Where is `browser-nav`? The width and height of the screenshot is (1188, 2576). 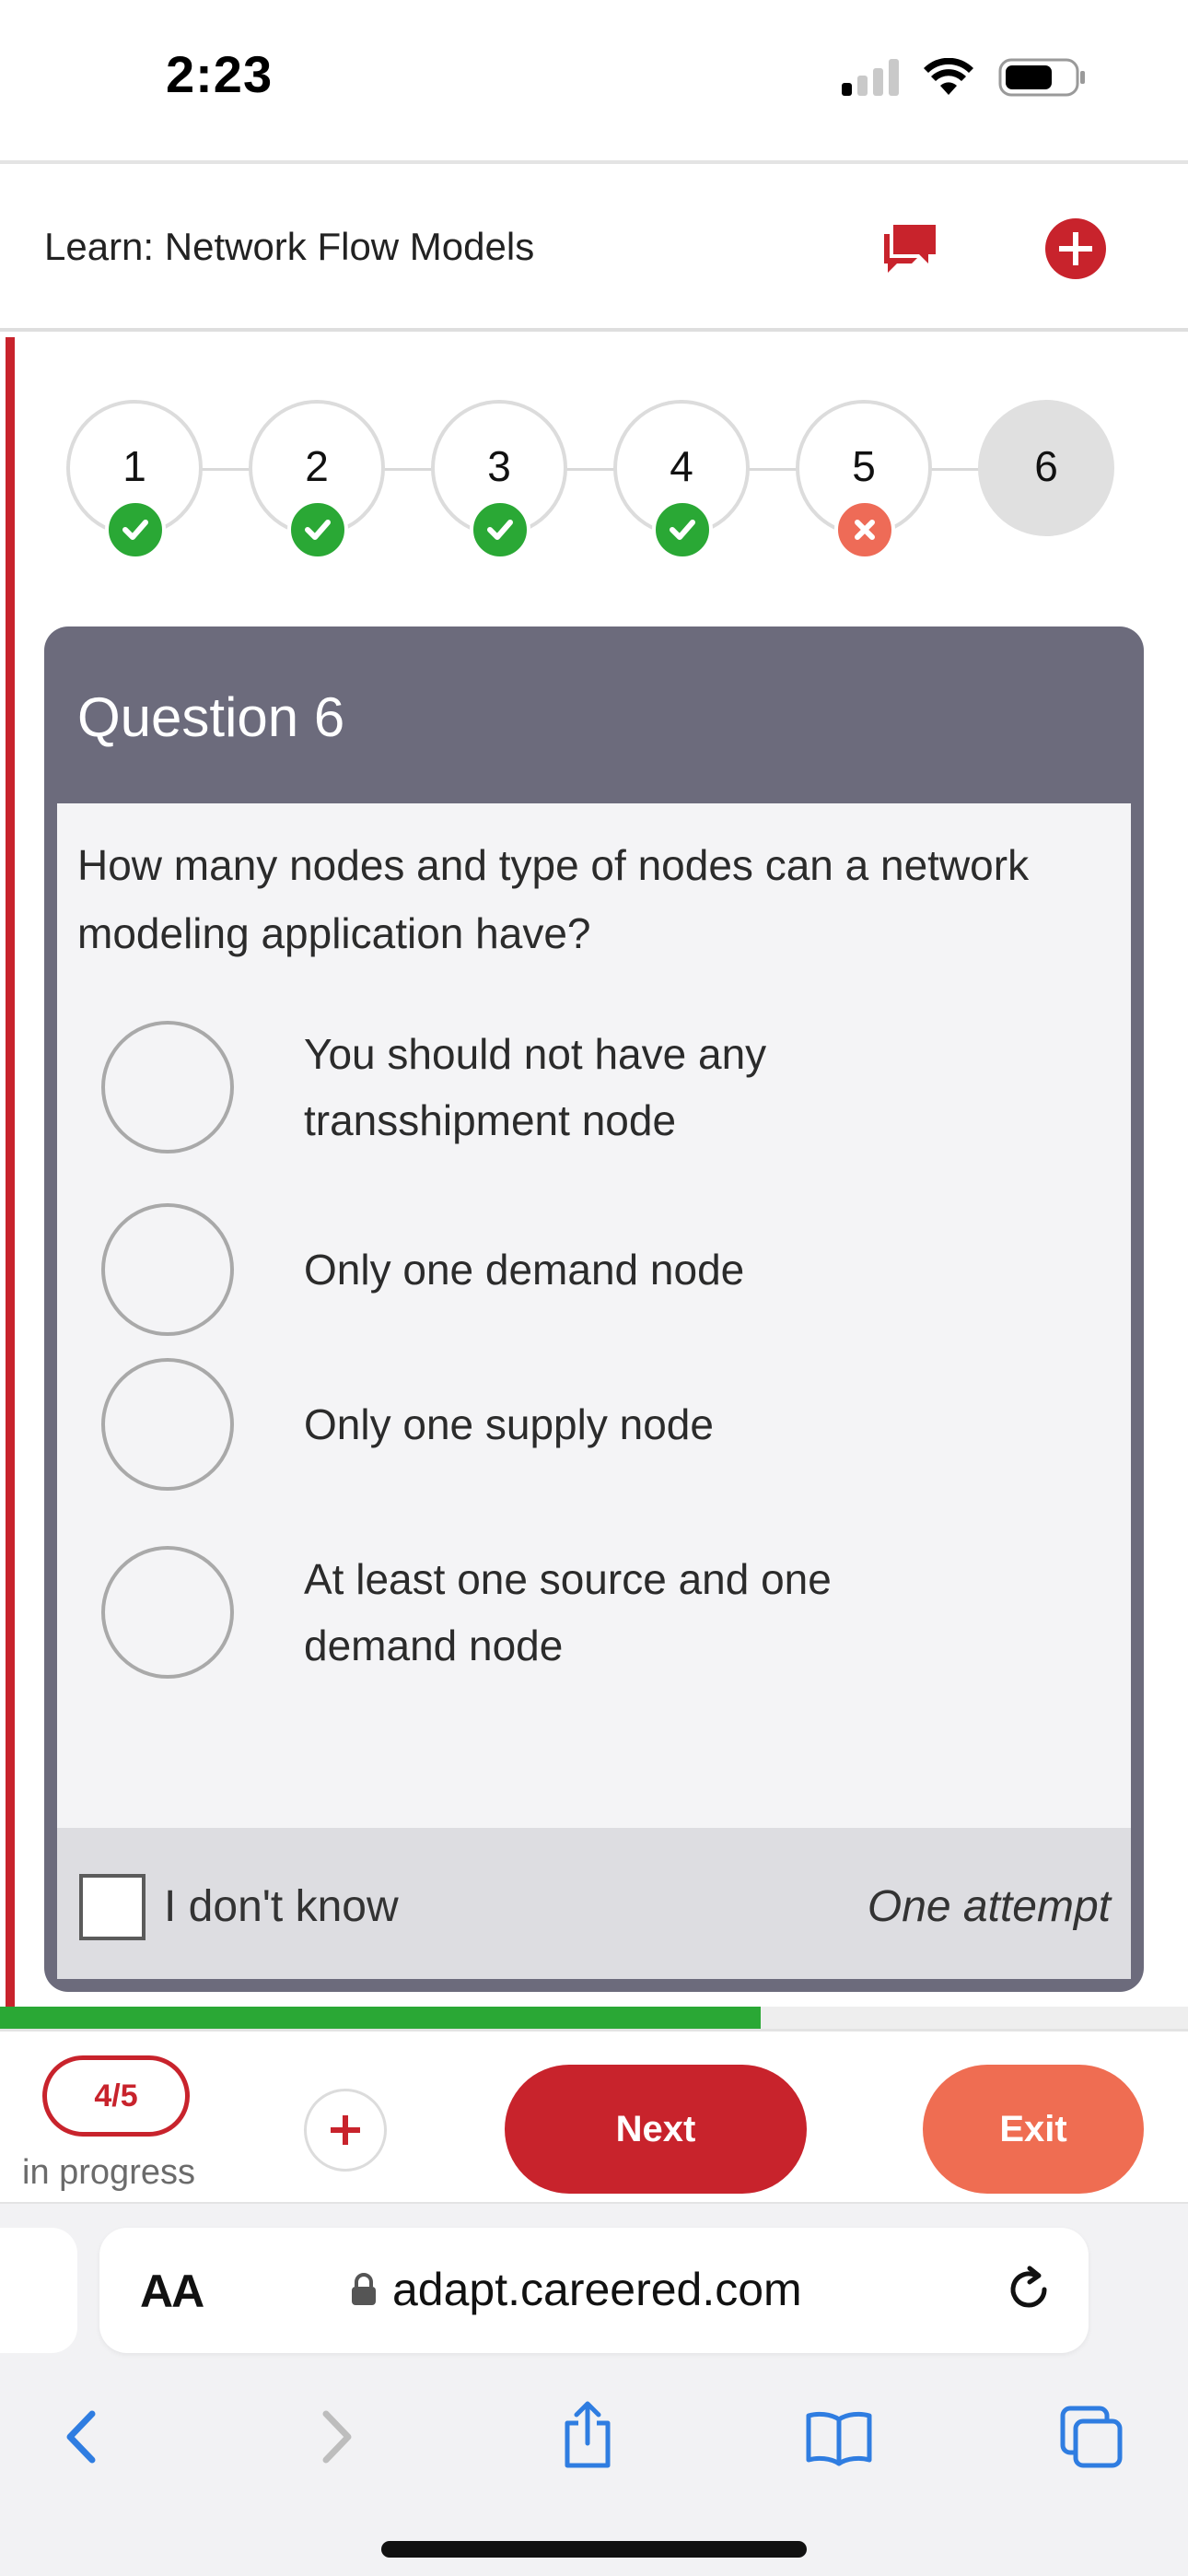 browser-nav is located at coordinates (594, 2443).